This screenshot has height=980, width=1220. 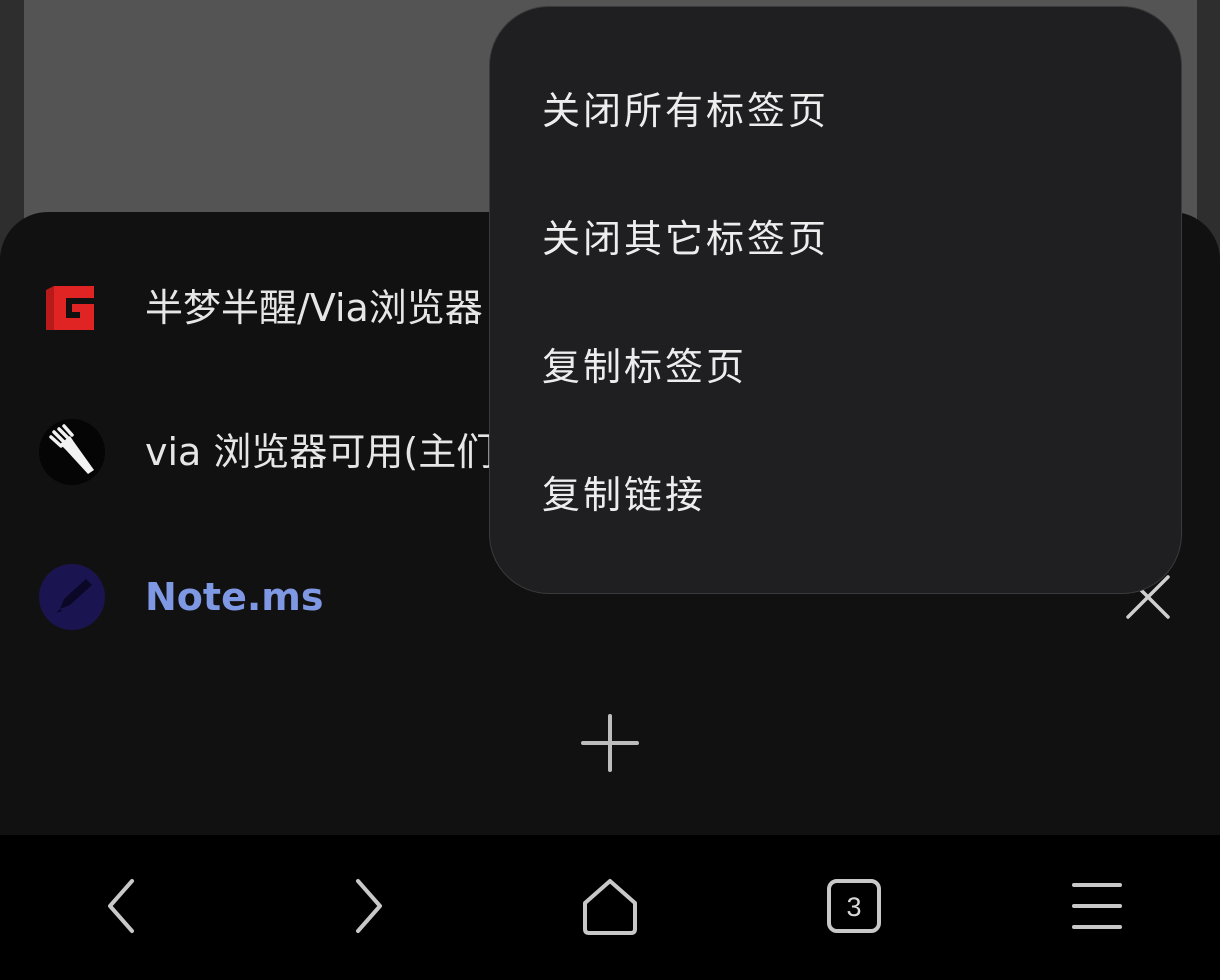 I want to click on back-icon, so click(x=123, y=906).